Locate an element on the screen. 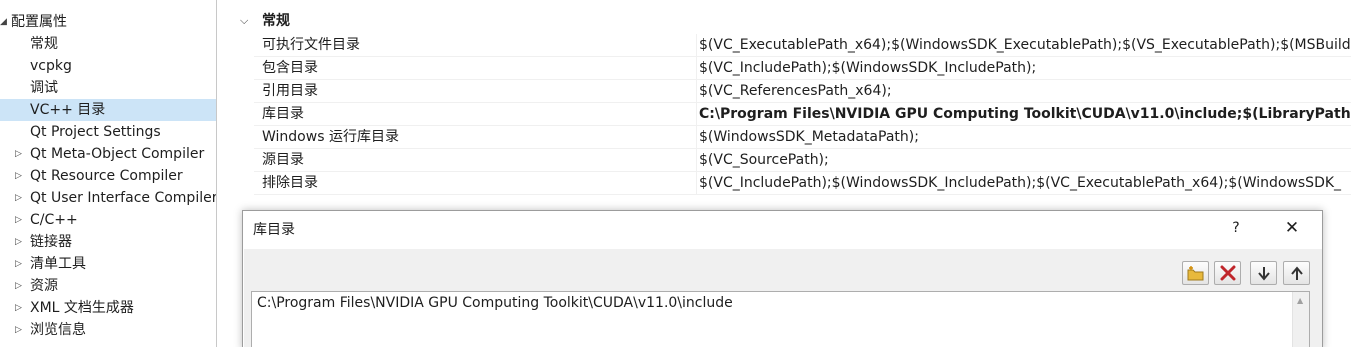 This screenshot has width=1351, height=347. close-button: ✕ is located at coordinates (1292, 228).